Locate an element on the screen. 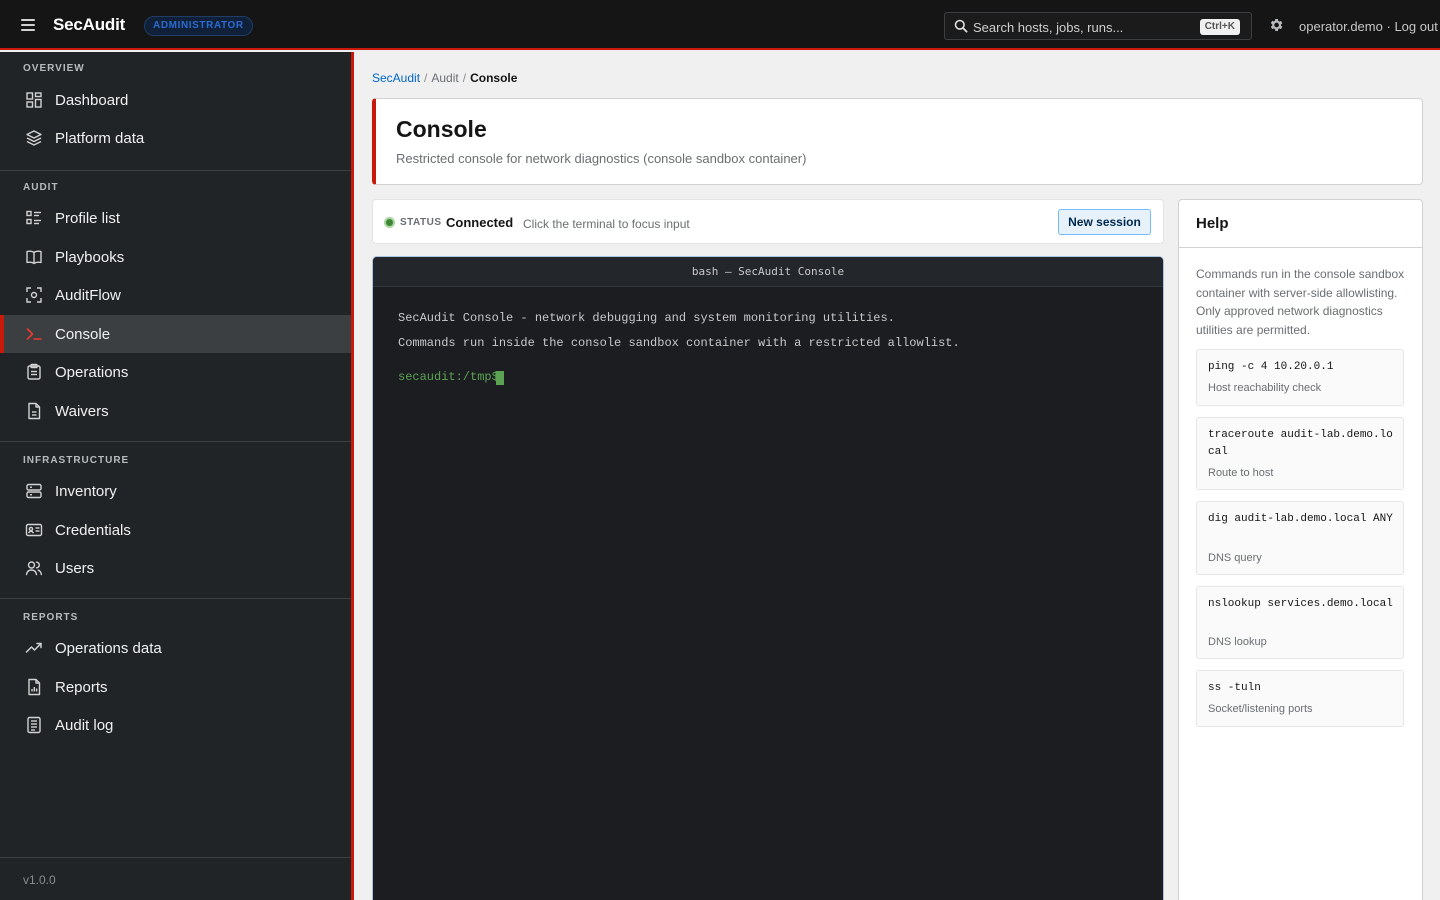  command-code: traceroute audit-lab.demo.local is located at coordinates (1300, 443).